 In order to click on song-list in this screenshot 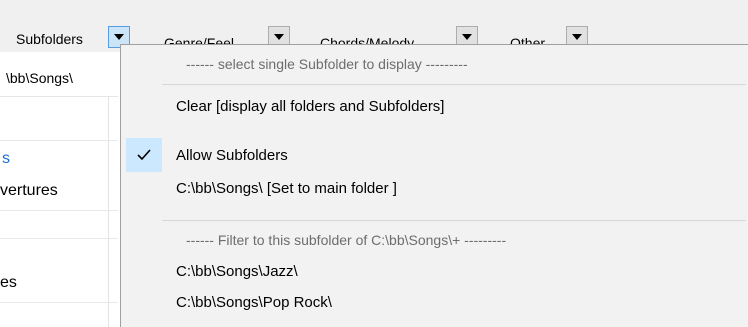, I will do `click(60, 211)`.